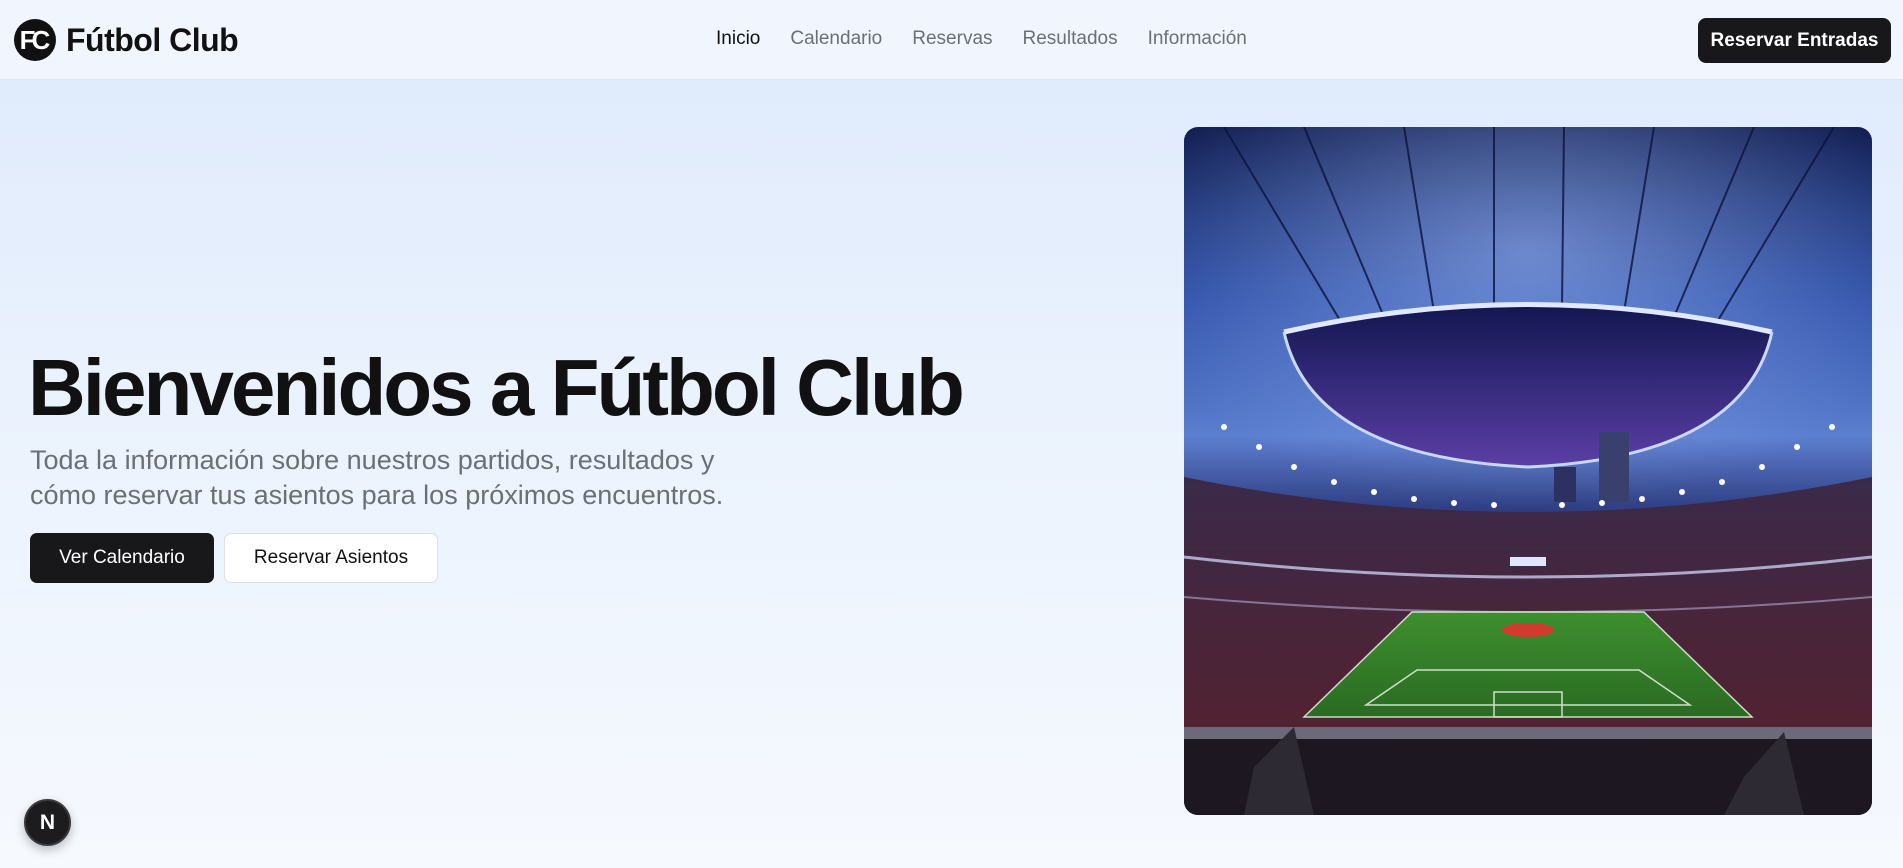  I want to click on hero-title: Bienvenidos a Fútbol Club, so click(496, 387).